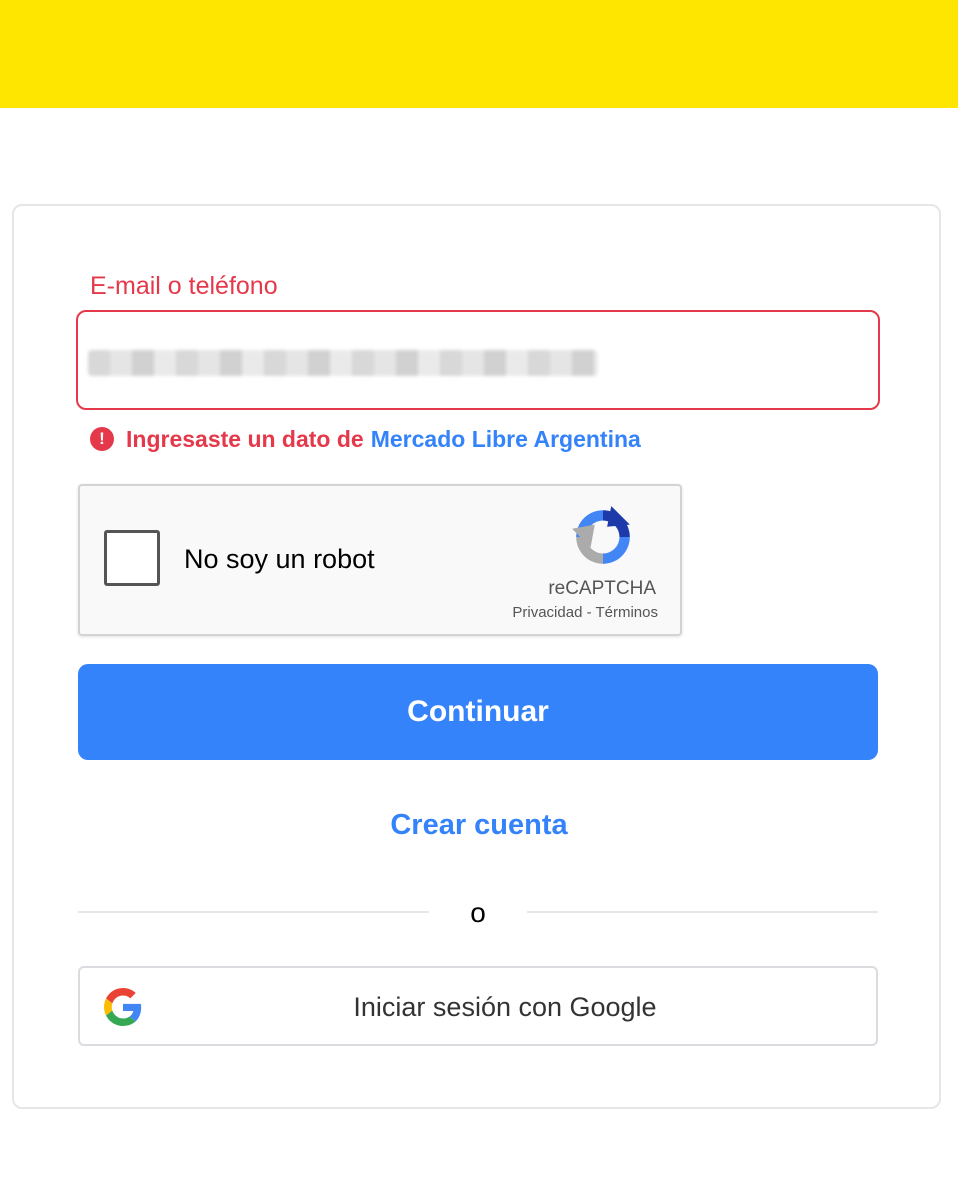 The image size is (958, 1194). Describe the element at coordinates (279, 559) in the screenshot. I see `recaptcha-label: No soy un robot` at that location.